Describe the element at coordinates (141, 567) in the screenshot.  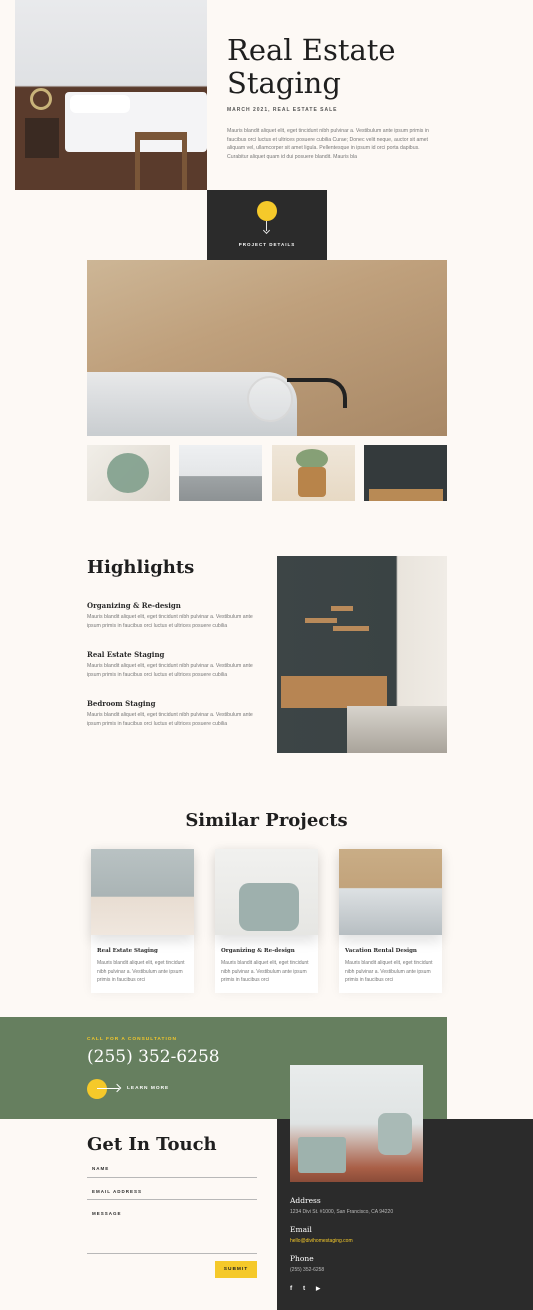
I see `highlights-title: Highlights` at that location.